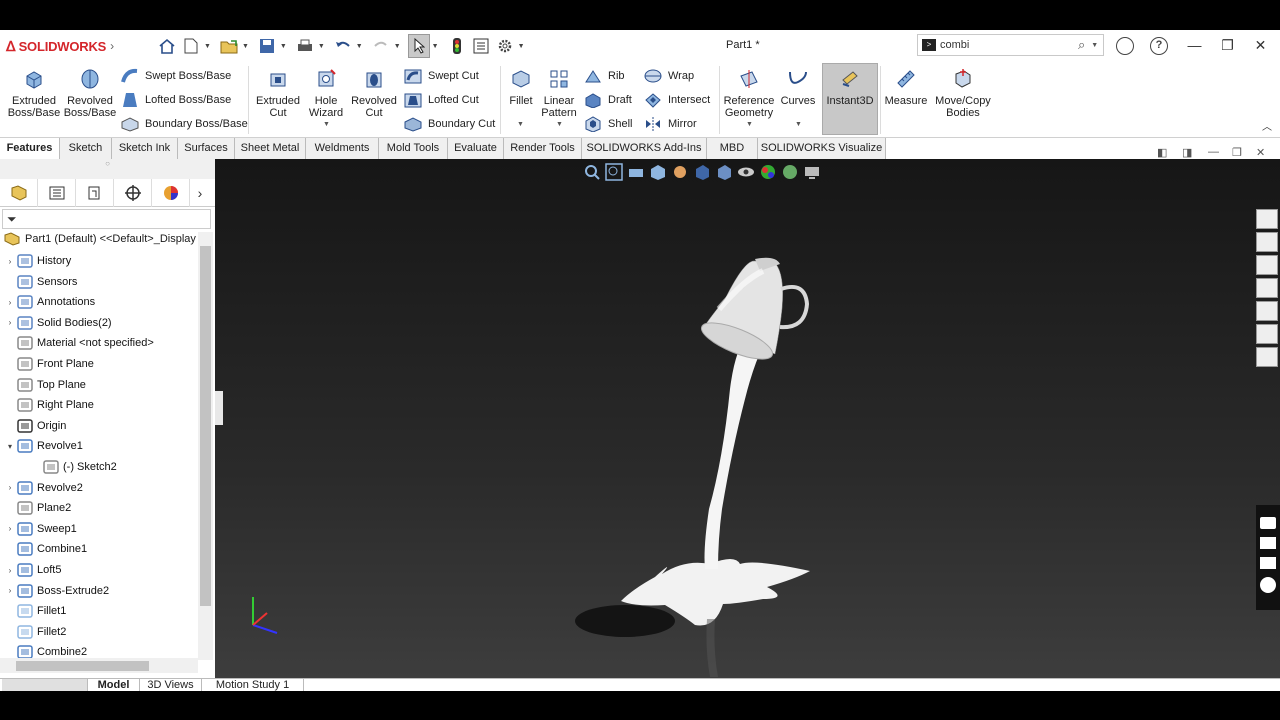 The image size is (1280, 720). Describe the element at coordinates (746, 172) in the screenshot. I see `hide-show-items-icon` at that location.